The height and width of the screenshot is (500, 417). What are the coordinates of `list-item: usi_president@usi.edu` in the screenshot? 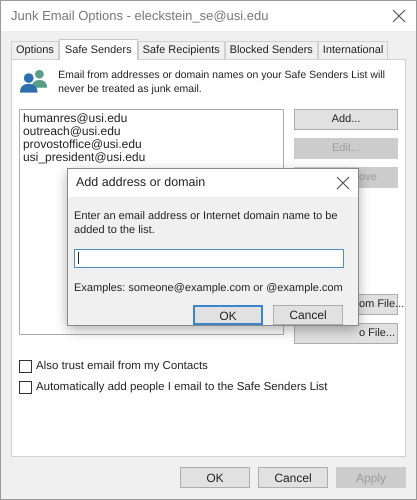 It's located at (151, 157).